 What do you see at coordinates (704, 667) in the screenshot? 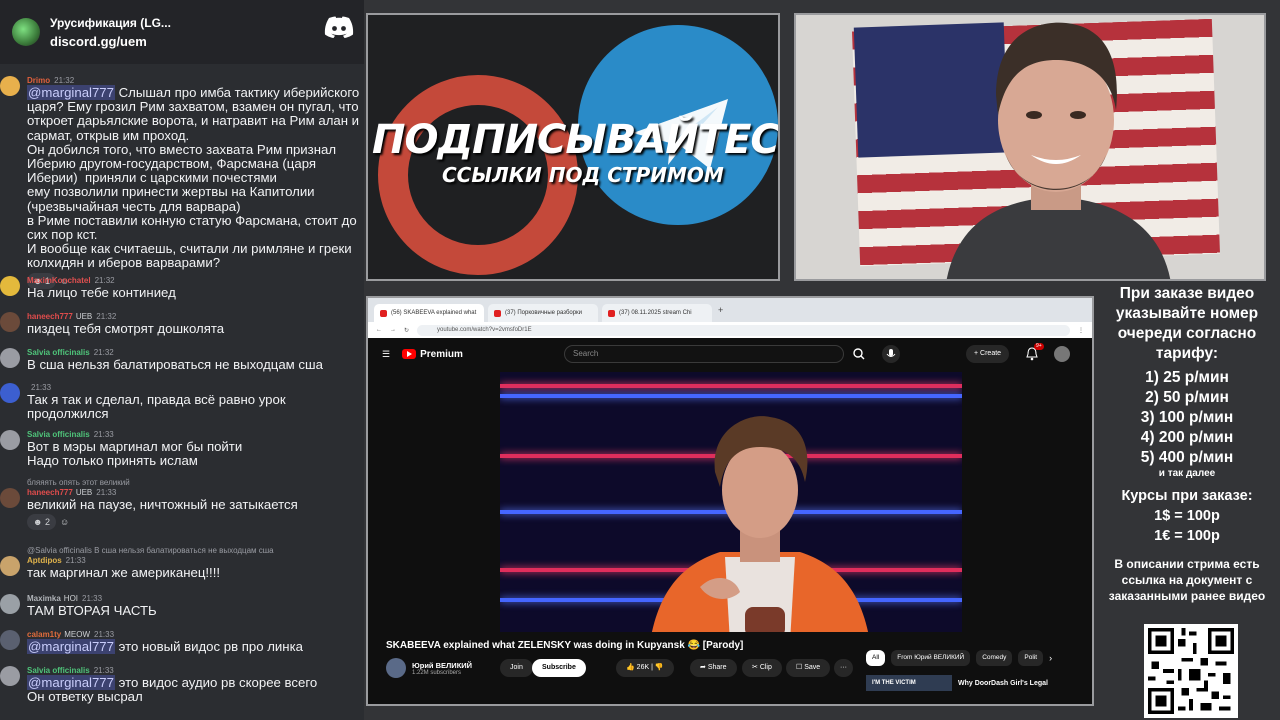
I see `share-icon: ➦` at bounding box center [704, 667].